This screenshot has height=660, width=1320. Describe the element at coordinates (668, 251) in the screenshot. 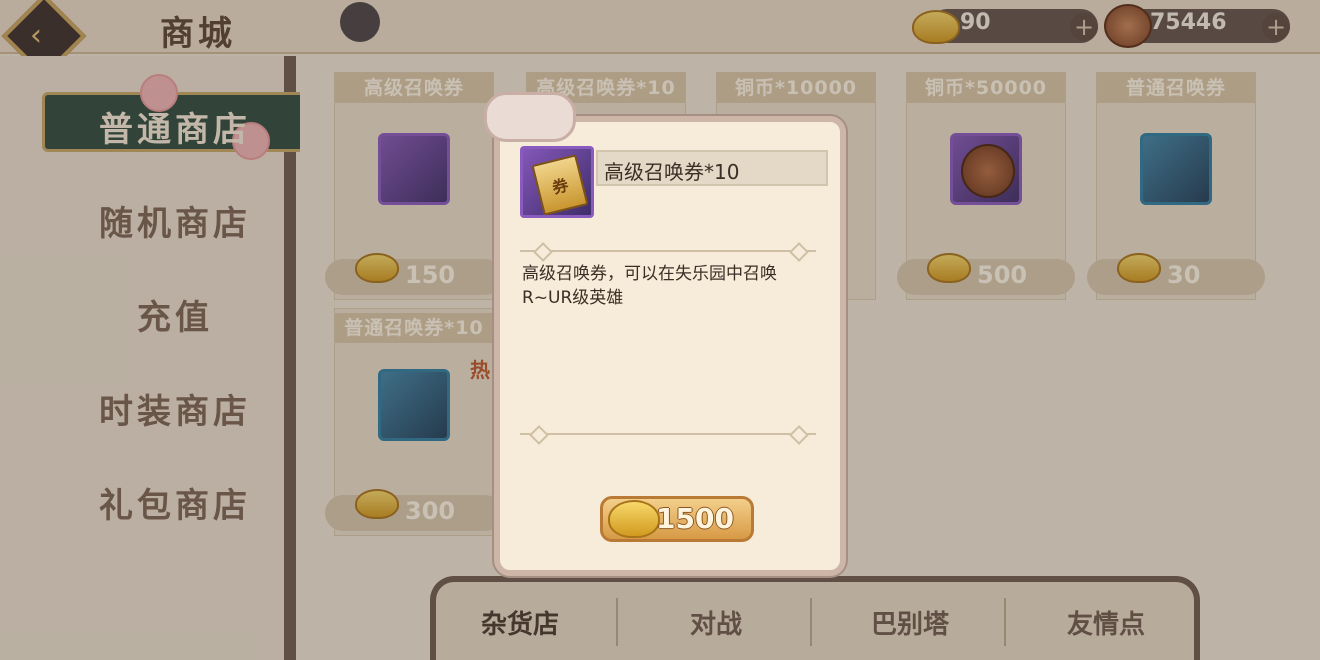

I see `popup-divider-top` at that location.